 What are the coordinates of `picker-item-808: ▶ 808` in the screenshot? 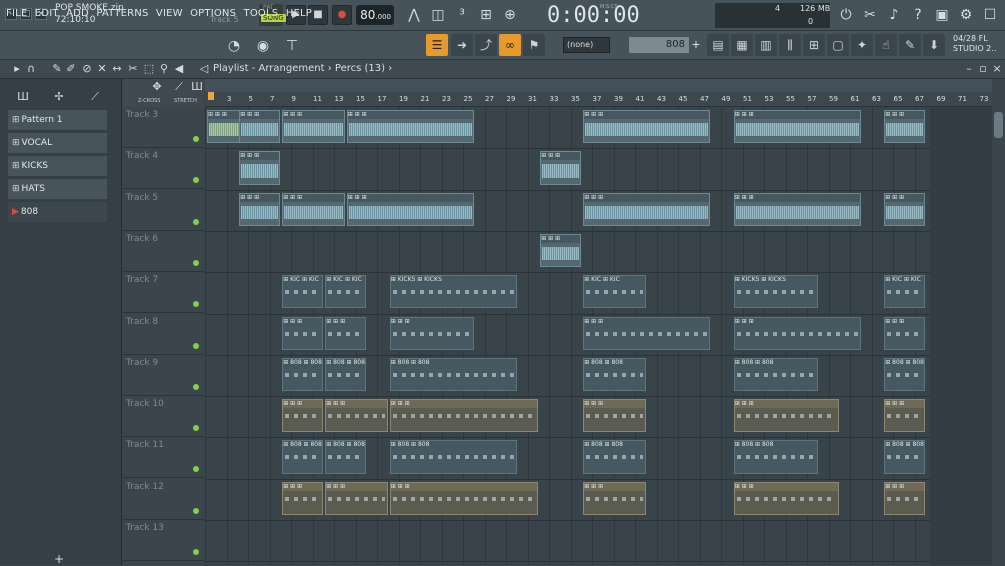 It's located at (57, 212).